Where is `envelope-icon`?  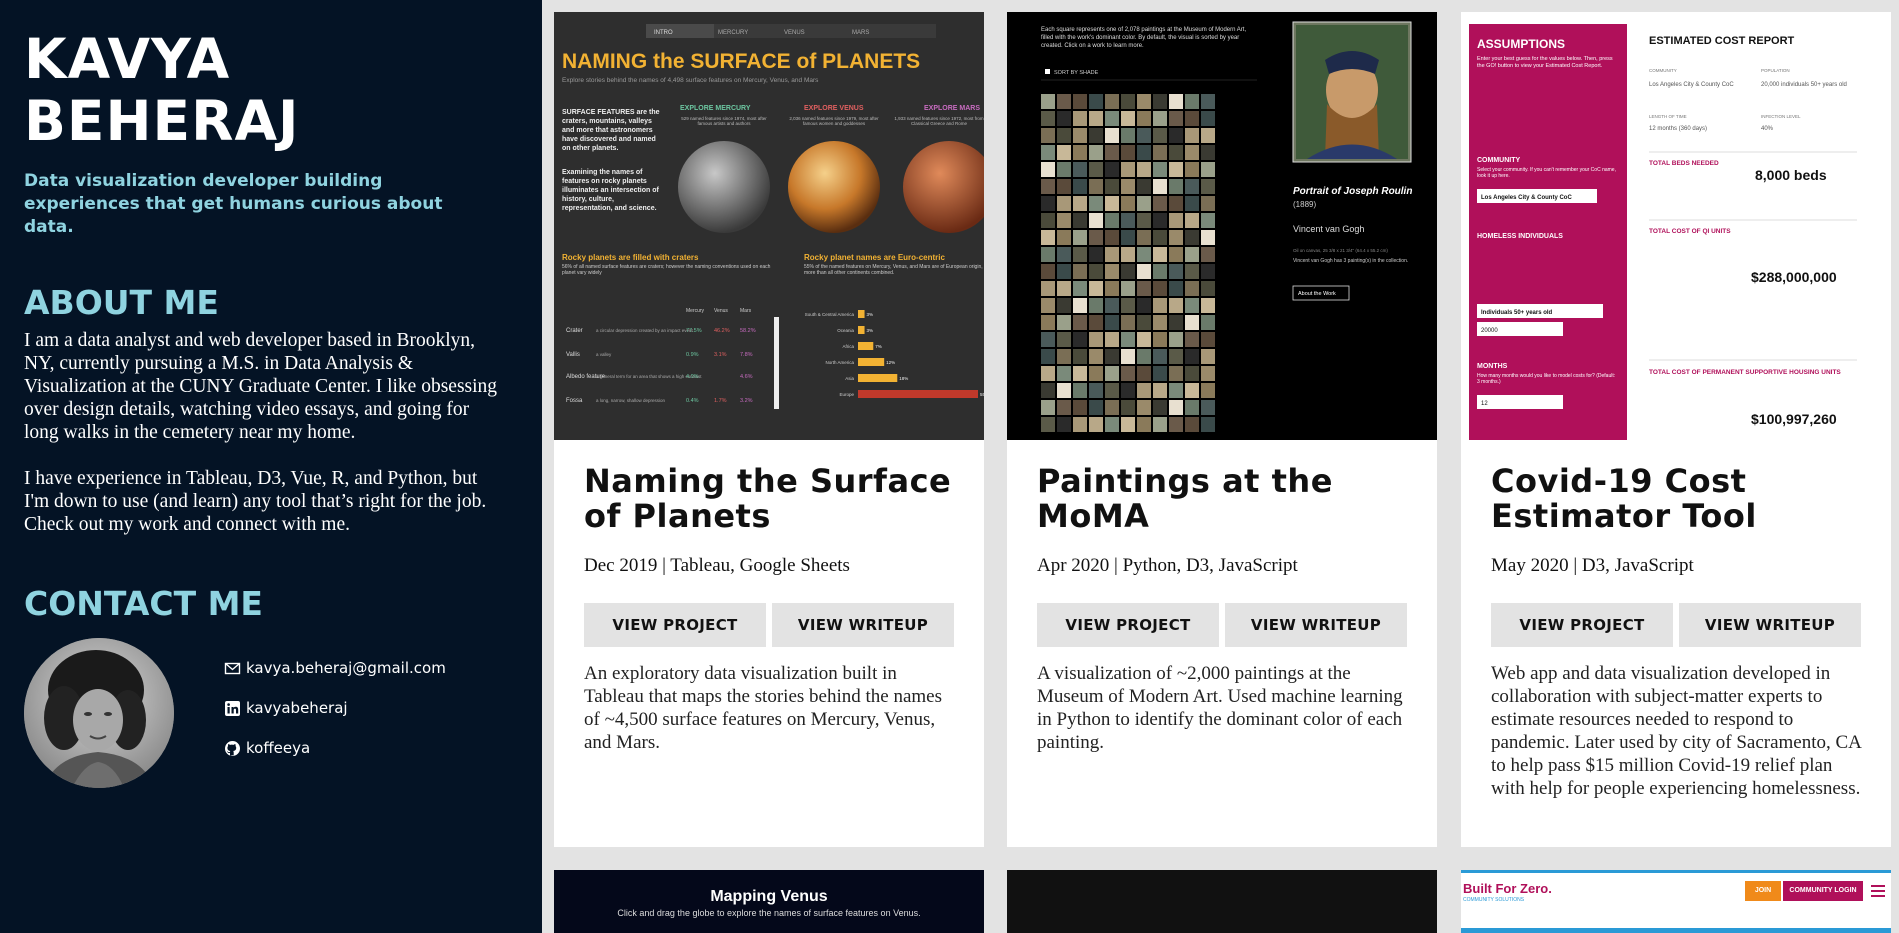 envelope-icon is located at coordinates (232, 668).